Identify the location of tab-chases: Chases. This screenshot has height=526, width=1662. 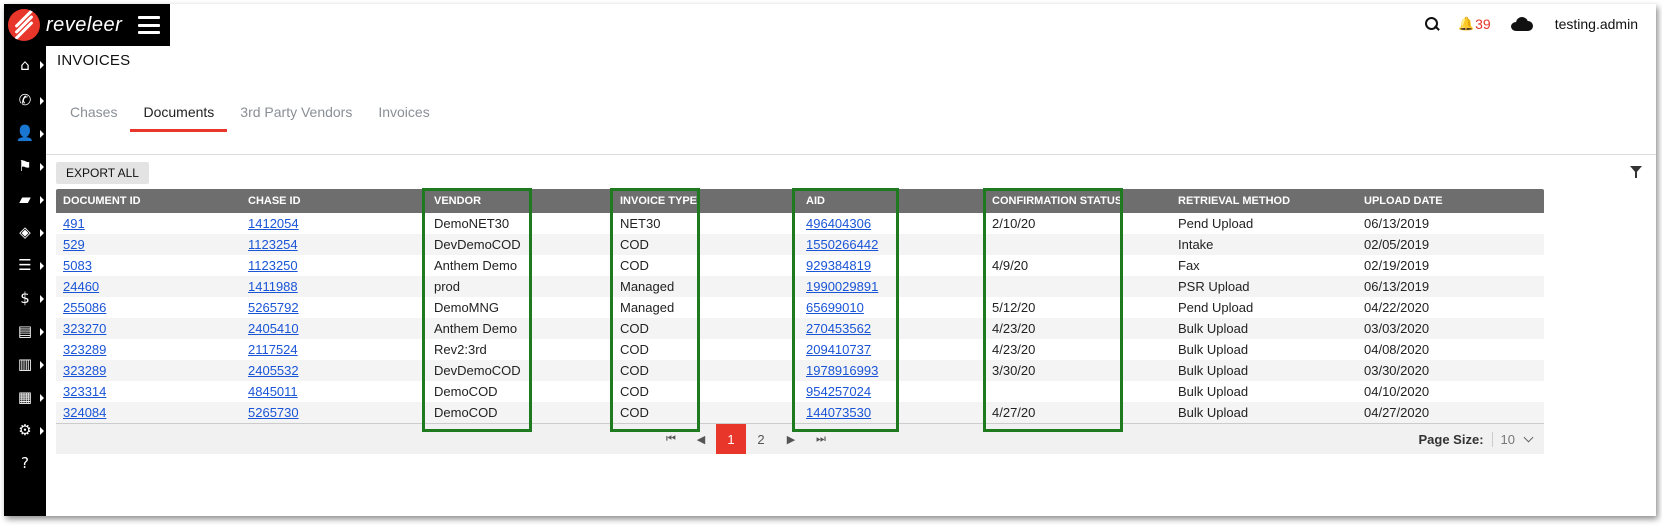
(93, 116).